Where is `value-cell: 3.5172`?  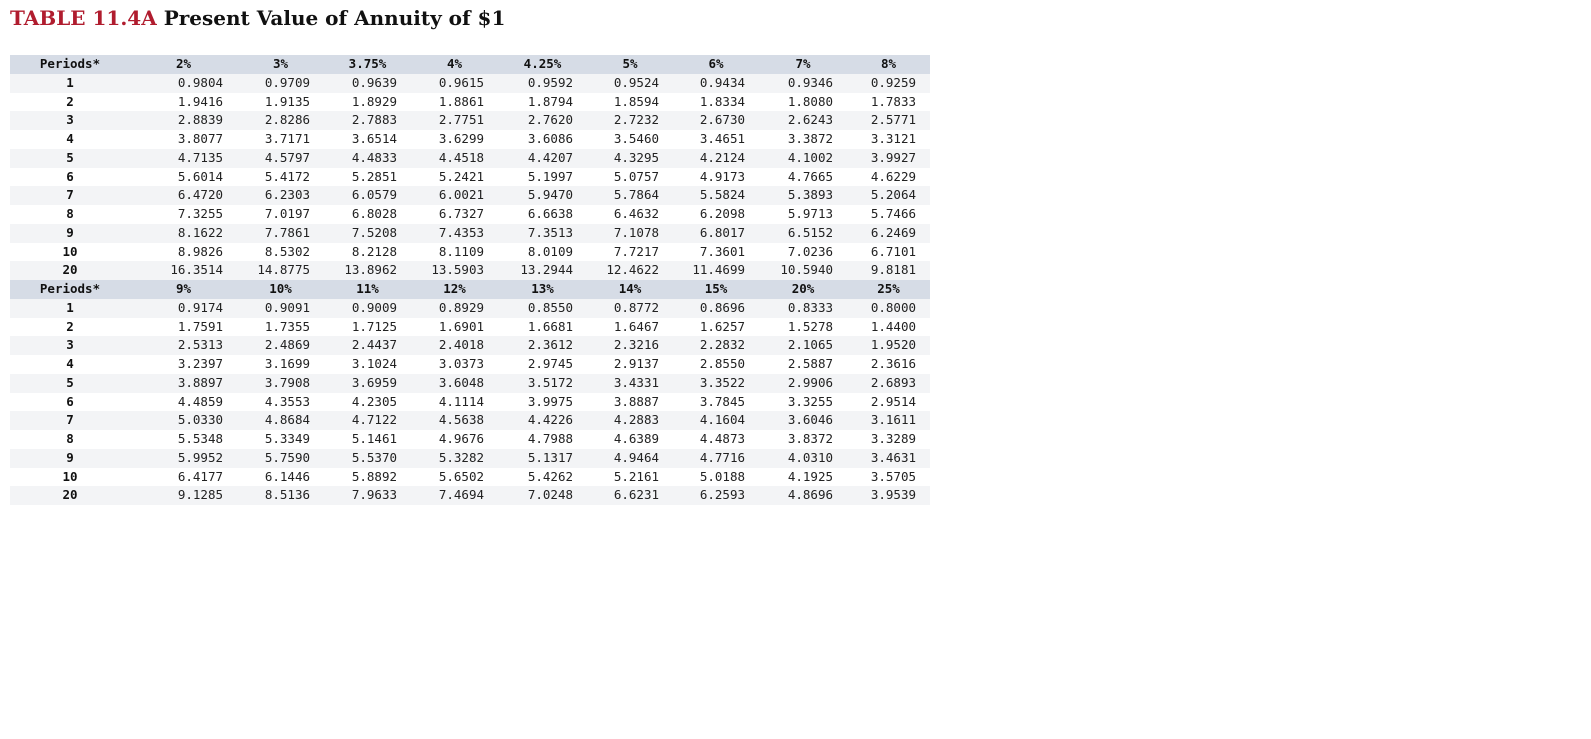
value-cell: 3.5172 is located at coordinates (550, 382).